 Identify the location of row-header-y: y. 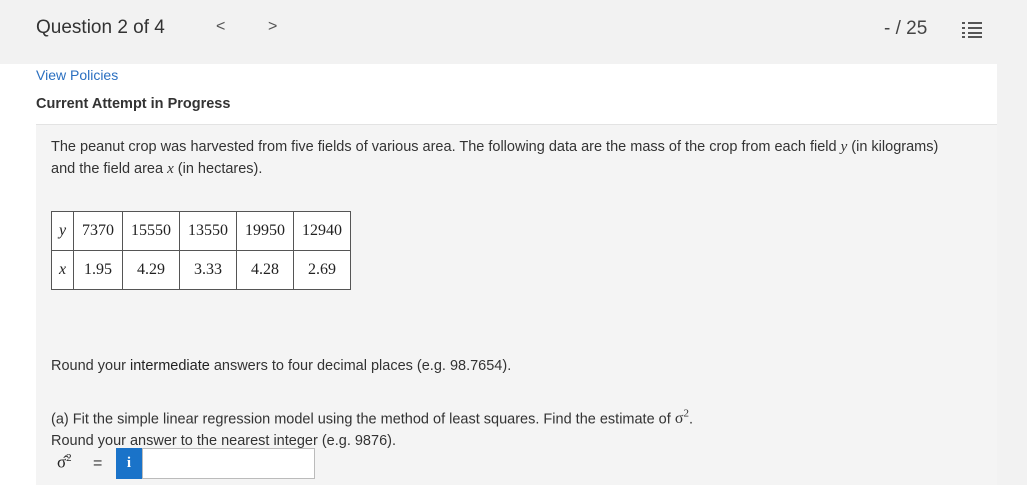
(62, 231).